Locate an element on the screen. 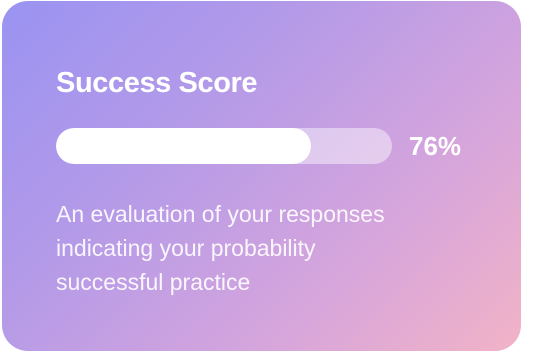  progress-row: 76% is located at coordinates (266, 146).